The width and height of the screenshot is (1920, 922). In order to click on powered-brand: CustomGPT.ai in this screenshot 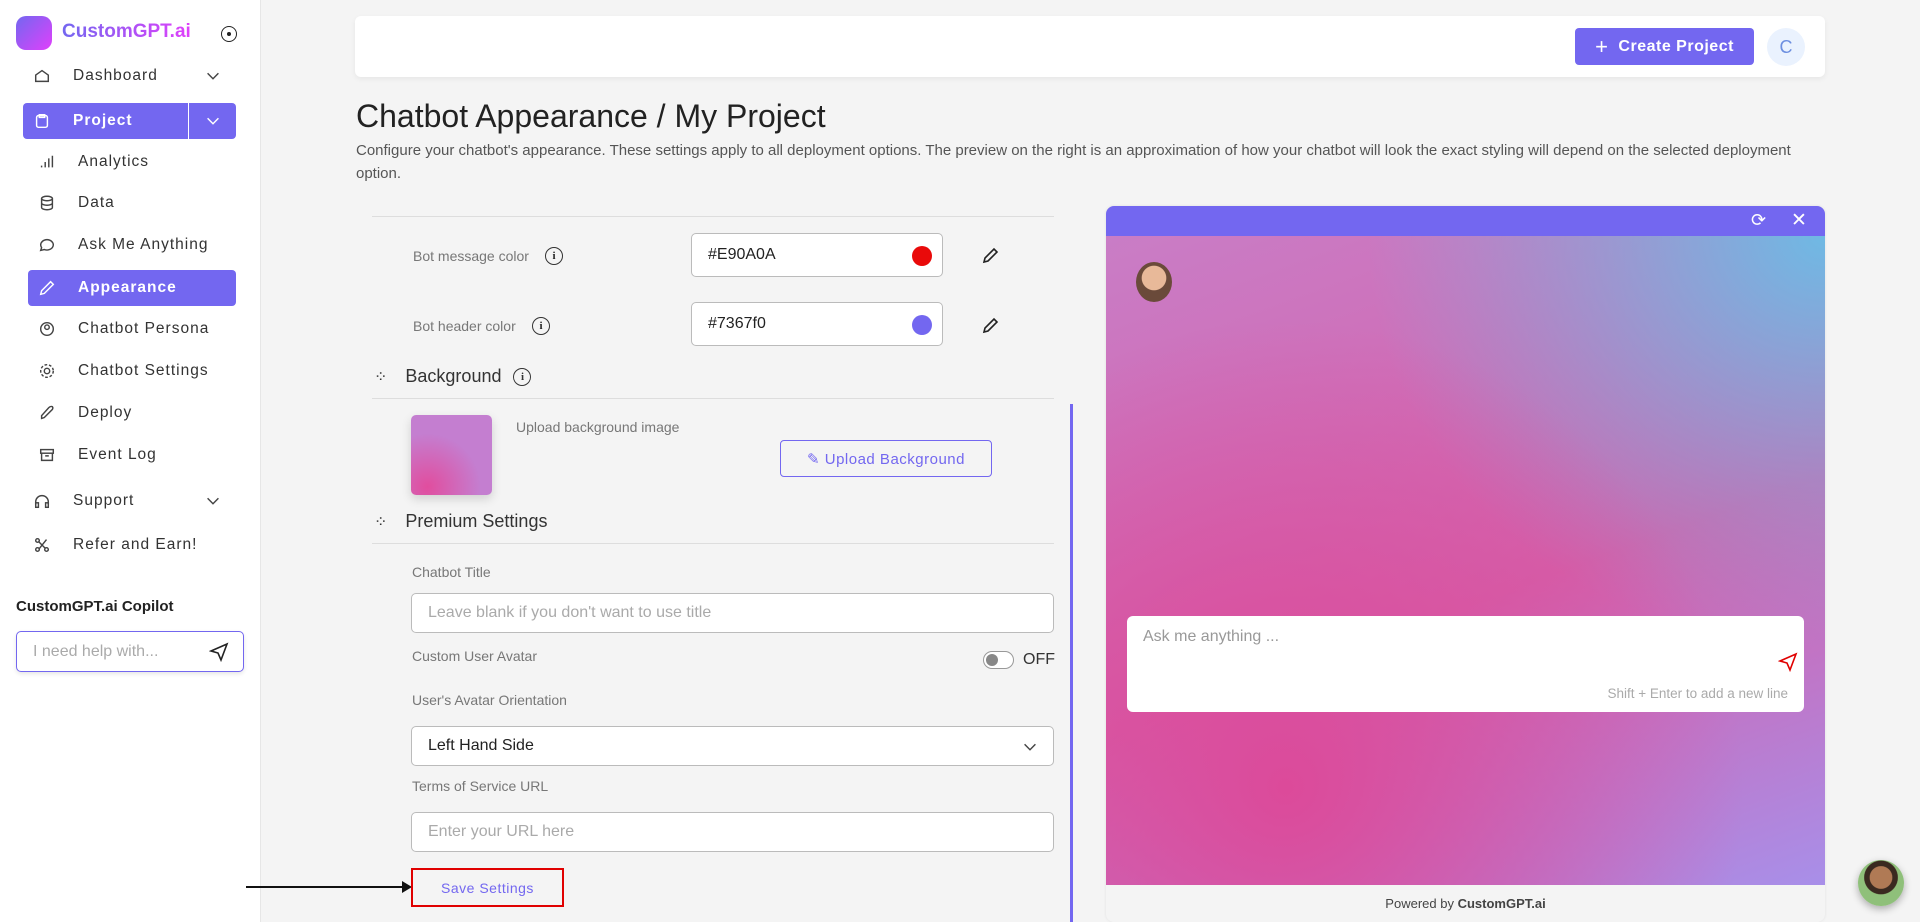, I will do `click(1502, 903)`.